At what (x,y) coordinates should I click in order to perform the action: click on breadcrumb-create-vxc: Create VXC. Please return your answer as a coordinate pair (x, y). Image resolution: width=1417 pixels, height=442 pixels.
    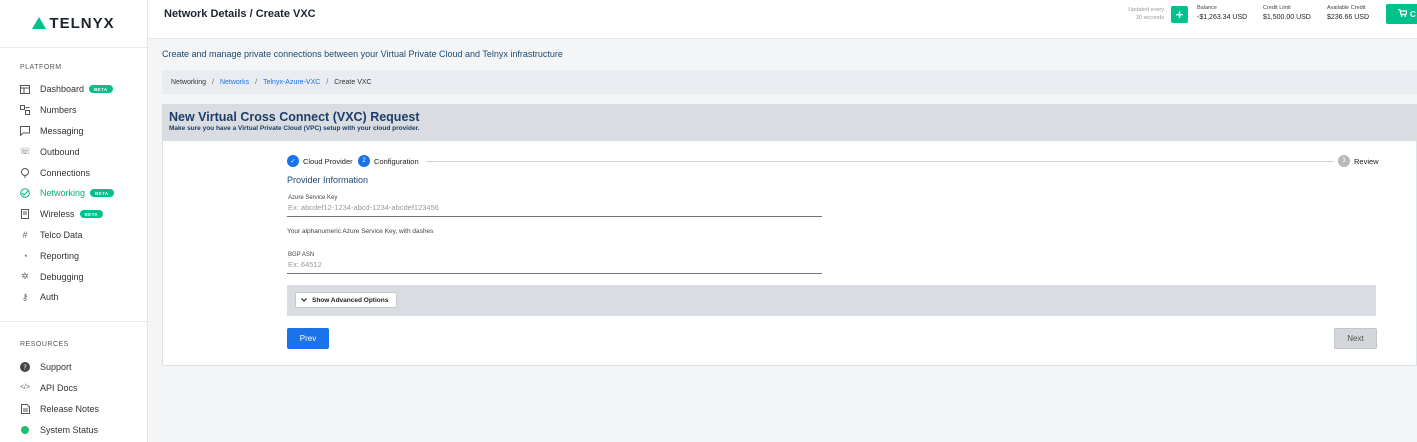
    Looking at the image, I should click on (353, 82).